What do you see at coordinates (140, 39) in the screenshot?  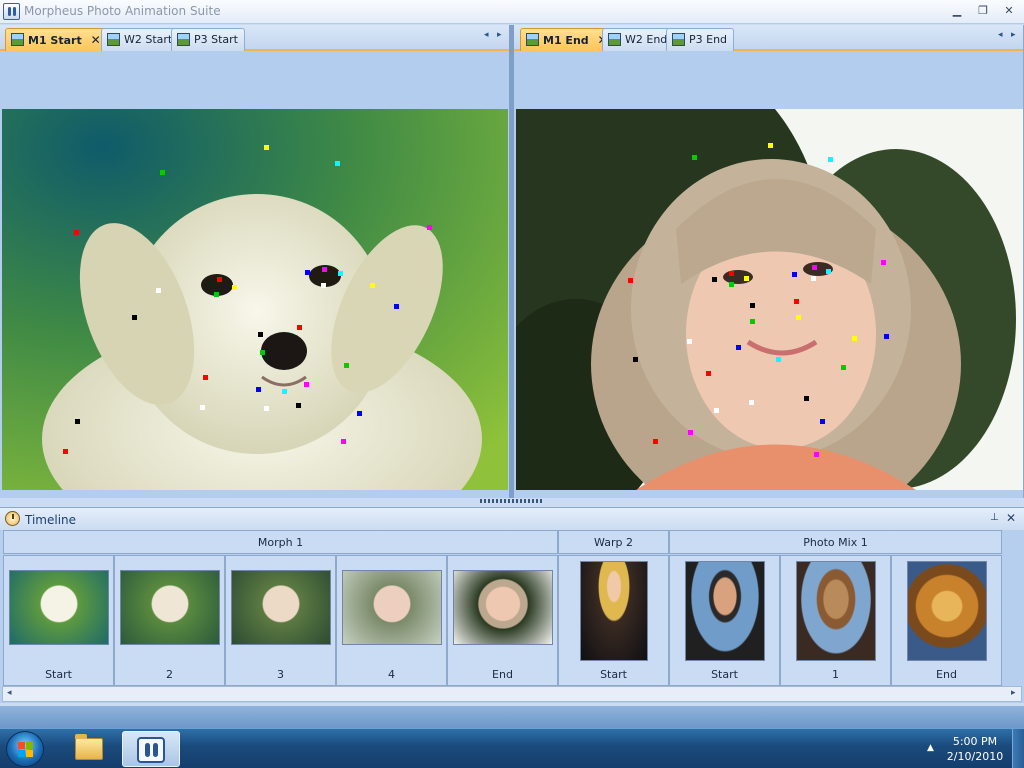 I see `tab-w2-start: W2 Start` at bounding box center [140, 39].